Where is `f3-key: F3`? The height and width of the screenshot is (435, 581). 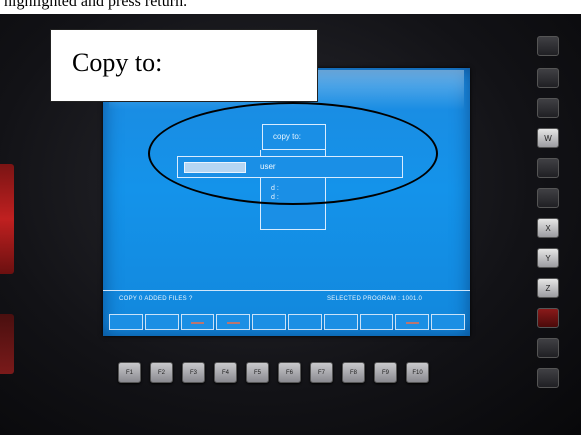 f3-key: F3 is located at coordinates (193, 372).